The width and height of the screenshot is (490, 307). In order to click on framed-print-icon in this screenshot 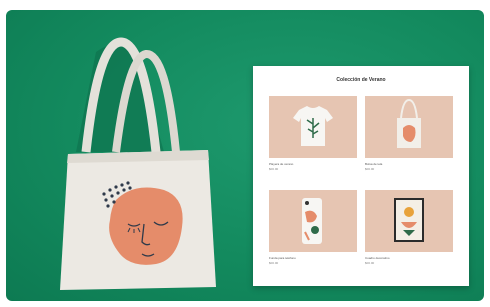, I will do `click(409, 220)`.